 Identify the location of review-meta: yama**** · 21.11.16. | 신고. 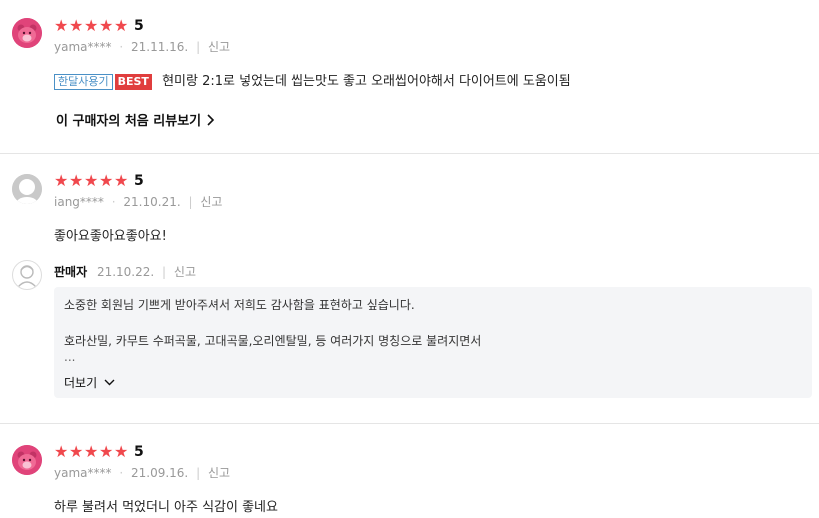
(142, 46).